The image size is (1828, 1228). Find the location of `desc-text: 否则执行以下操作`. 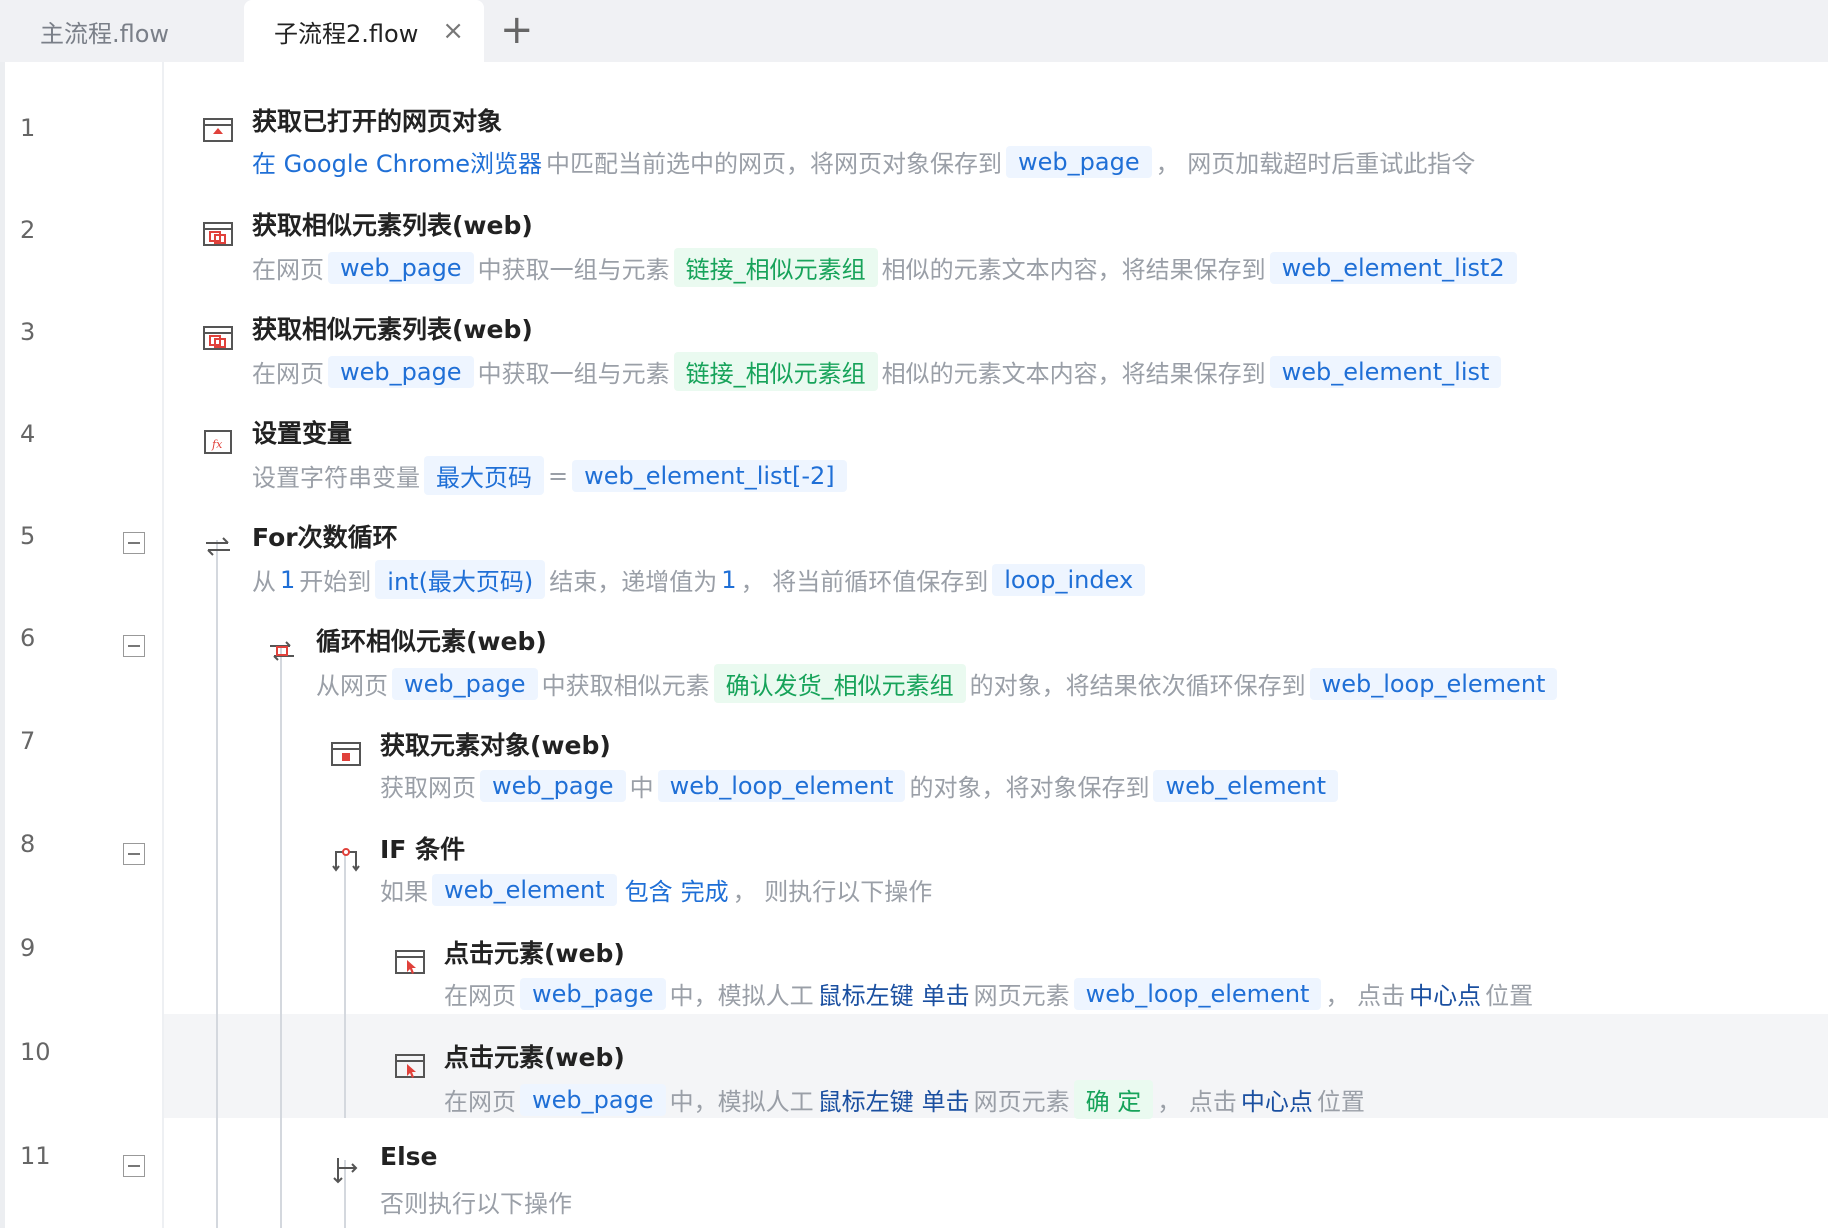

desc-text: 否则执行以下操作 is located at coordinates (476, 1204).